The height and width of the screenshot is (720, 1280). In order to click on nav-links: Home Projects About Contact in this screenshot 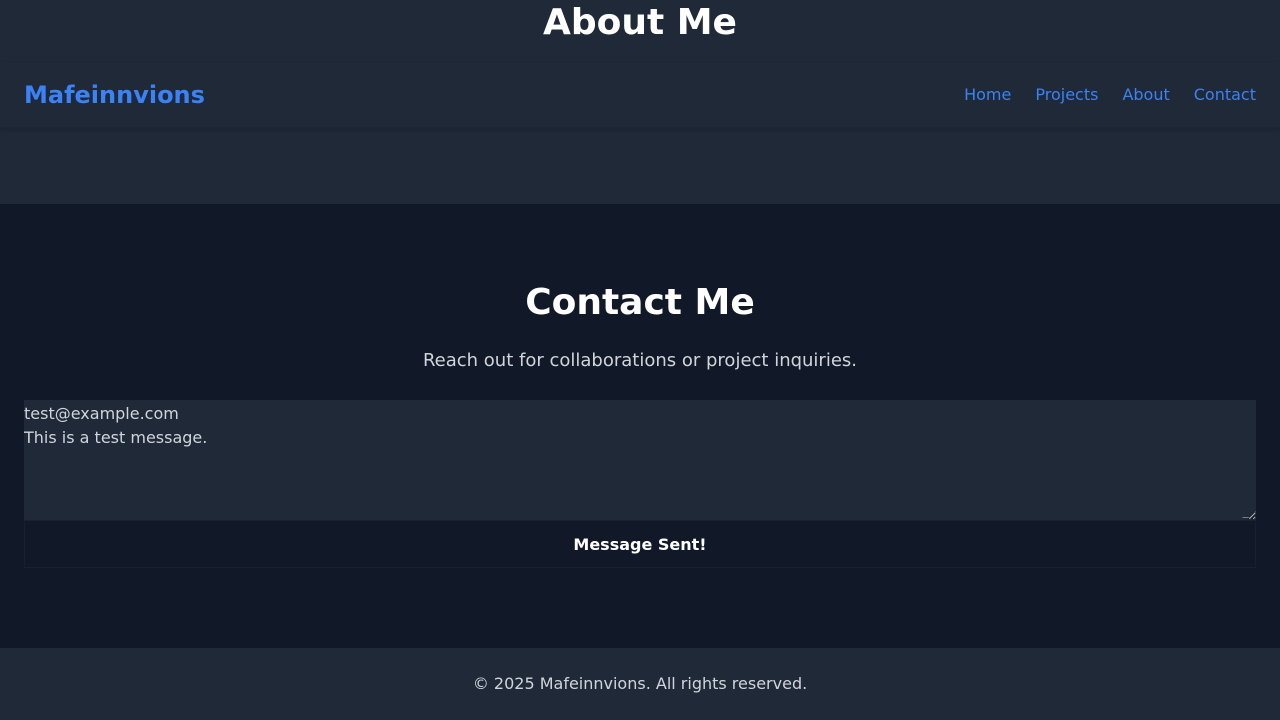, I will do `click(1110, 95)`.